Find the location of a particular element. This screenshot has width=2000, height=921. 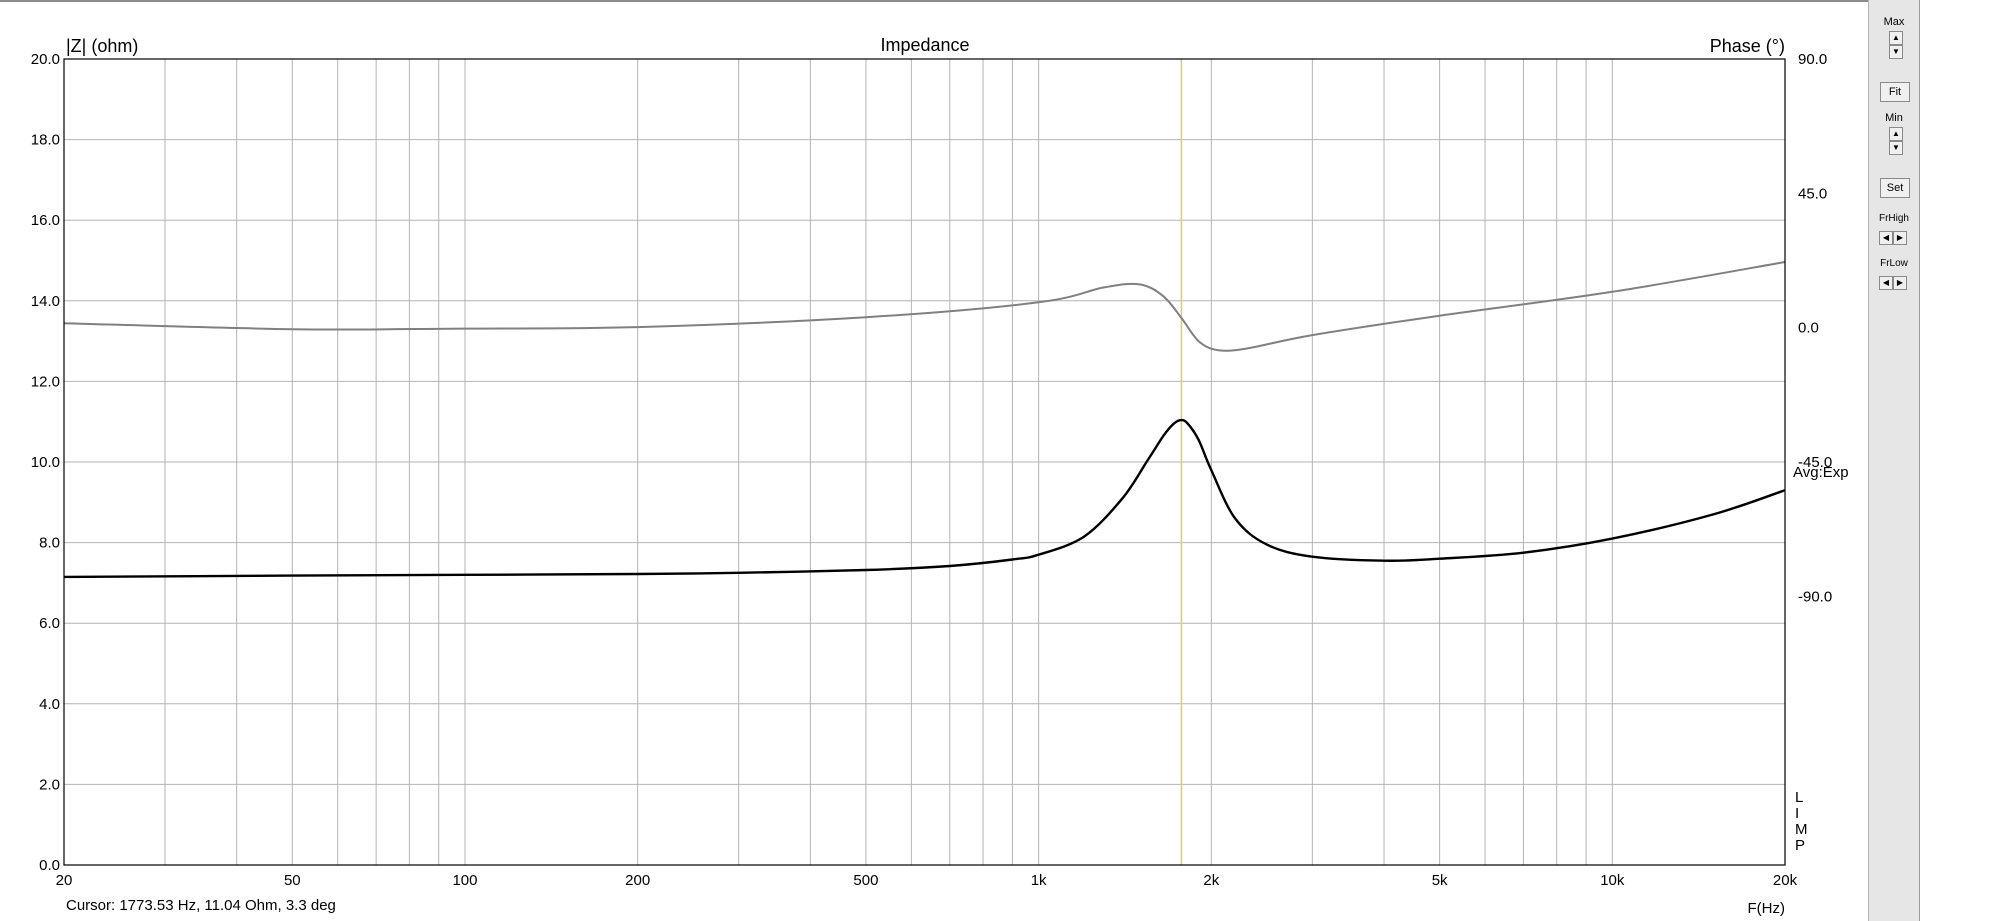

x-tick-label: 1k is located at coordinates (1039, 880).